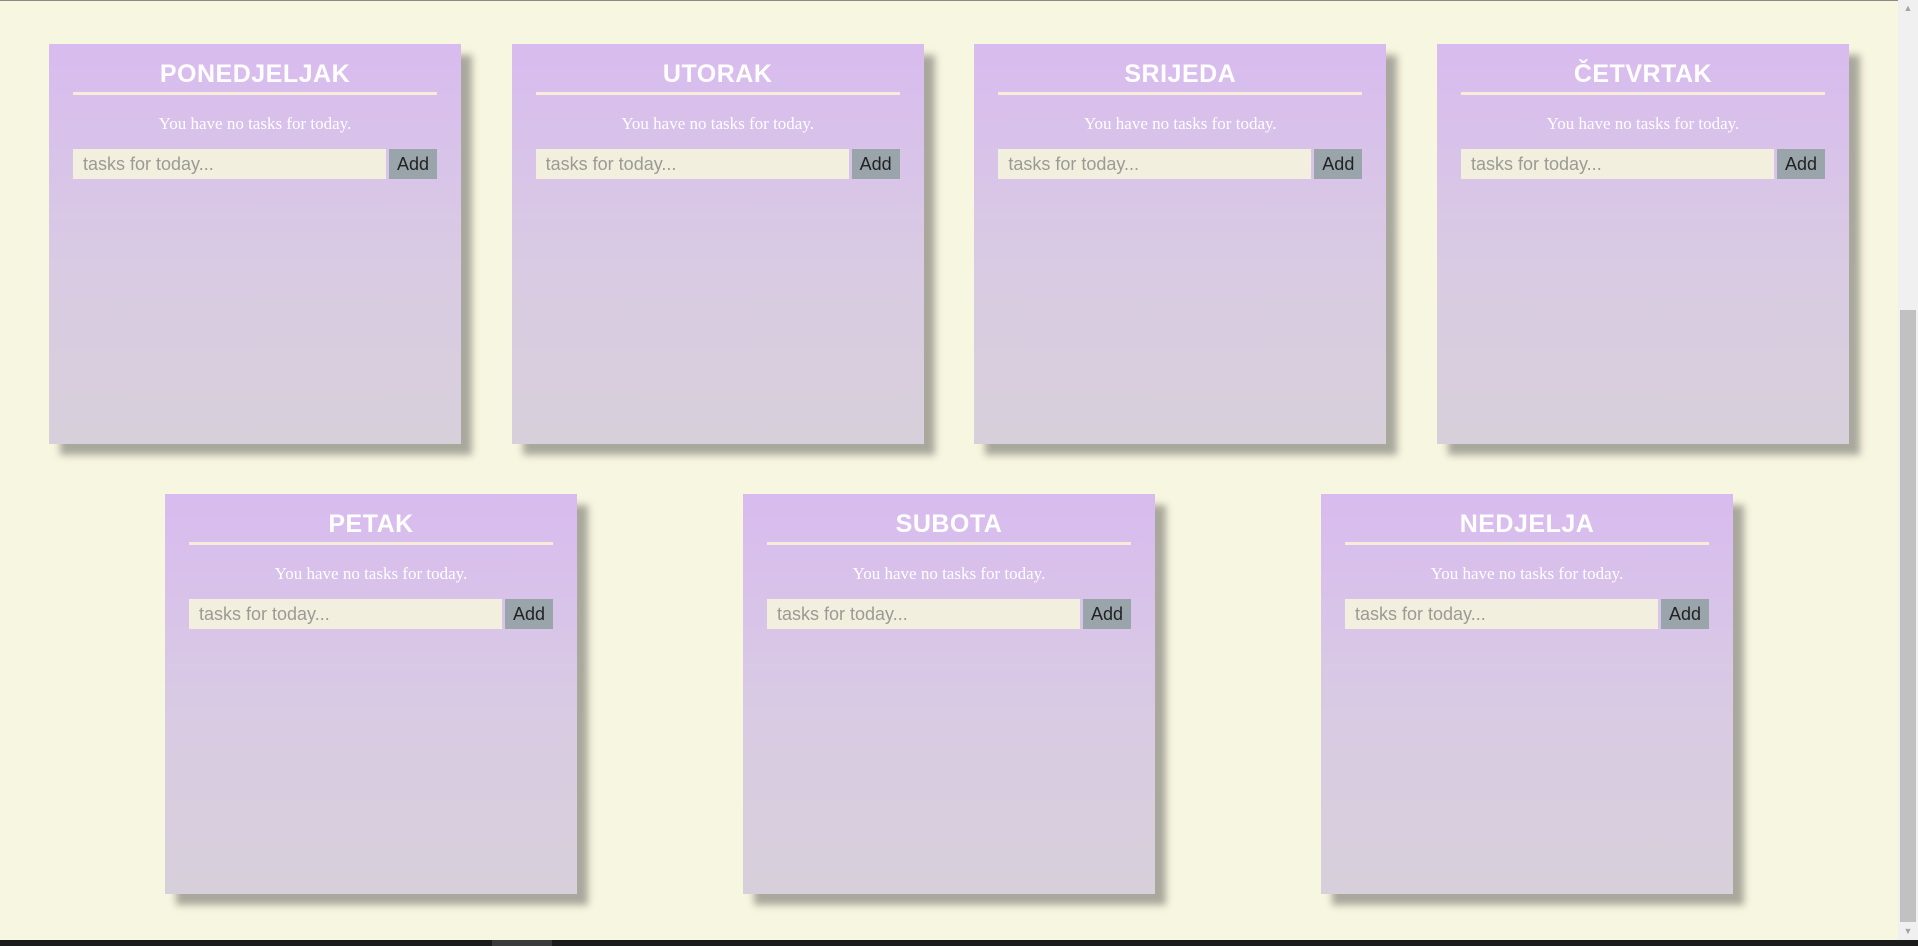 This screenshot has height=946, width=1918. What do you see at coordinates (1908, 616) in the screenshot?
I see `scrollbar-thumb` at bounding box center [1908, 616].